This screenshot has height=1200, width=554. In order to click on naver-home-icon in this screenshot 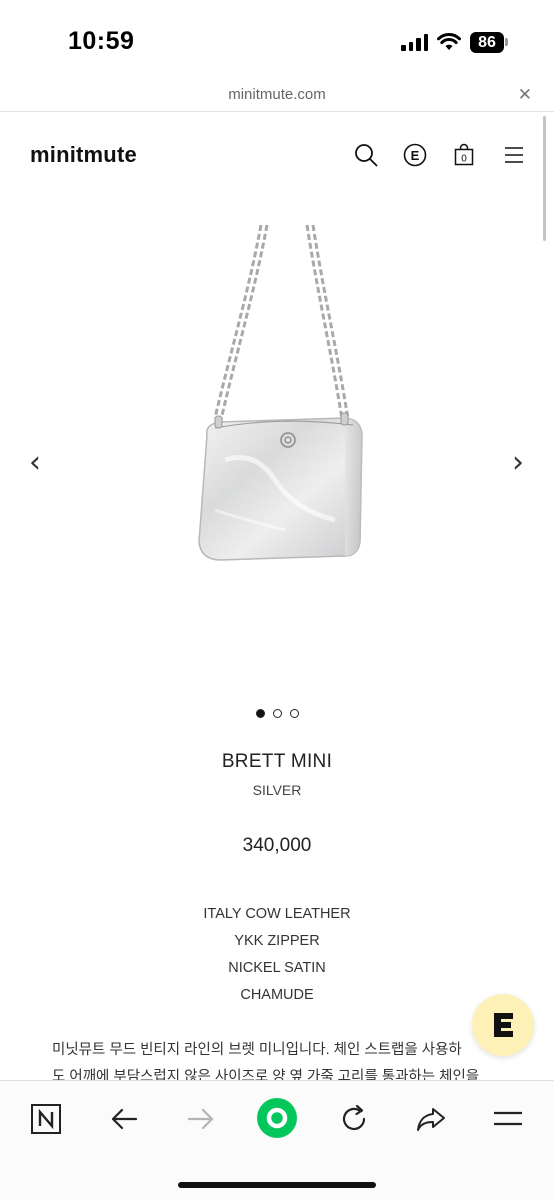, I will do `click(46, 1119)`.